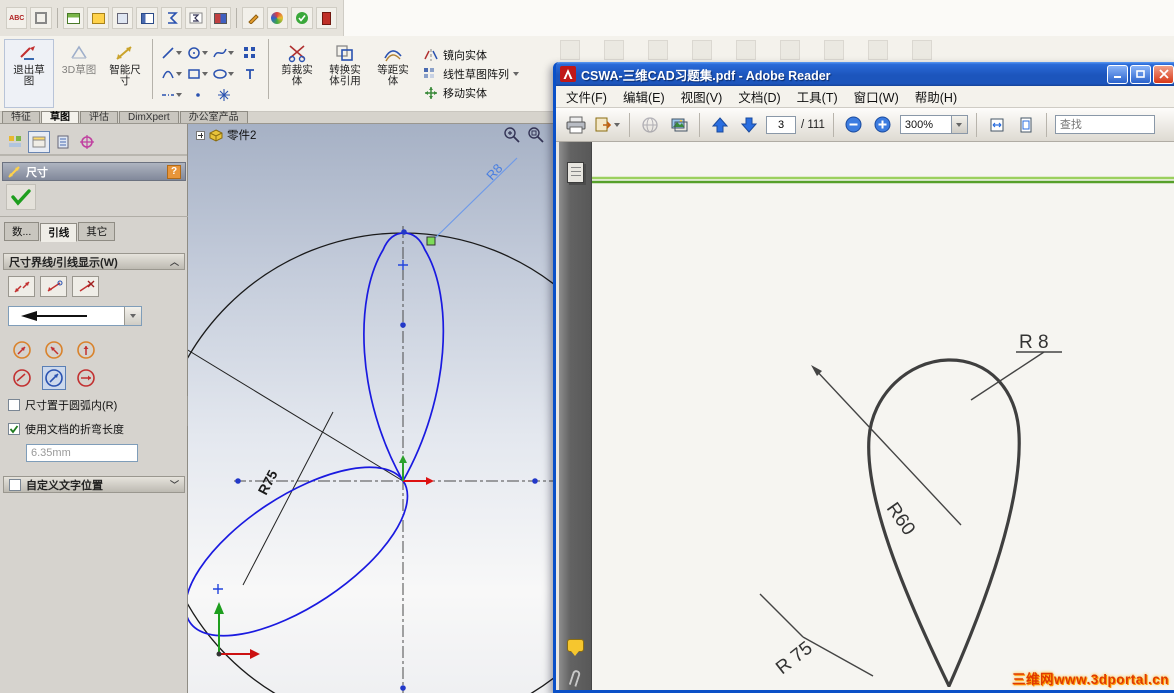 This screenshot has height=693, width=1174. Describe the element at coordinates (781, 124) in the screenshot. I see `page-number-input` at that location.